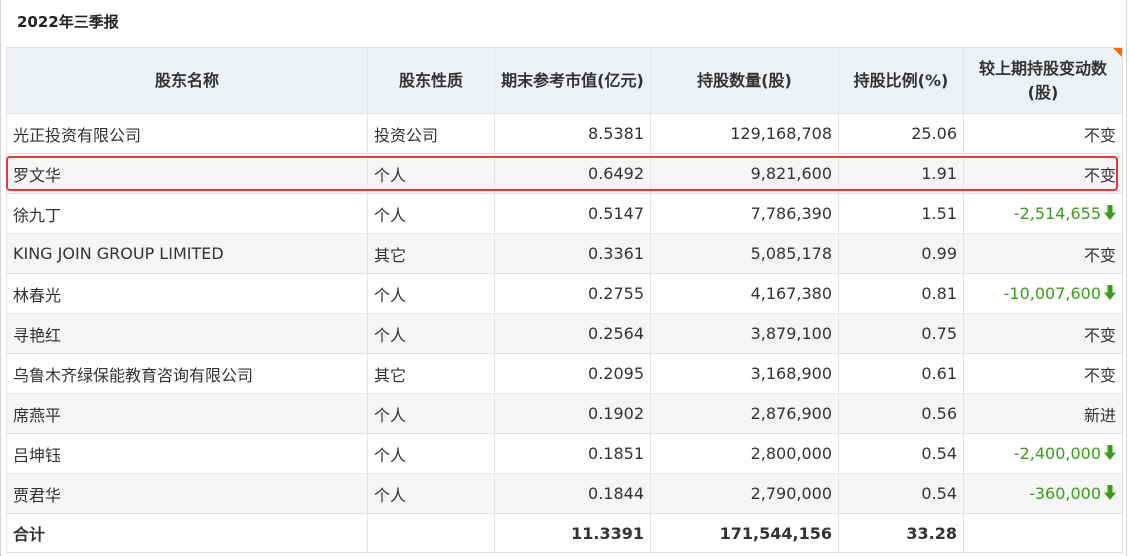 This screenshot has height=556, width=1129. I want to click on share-count: 3,168,900, so click(744, 373).